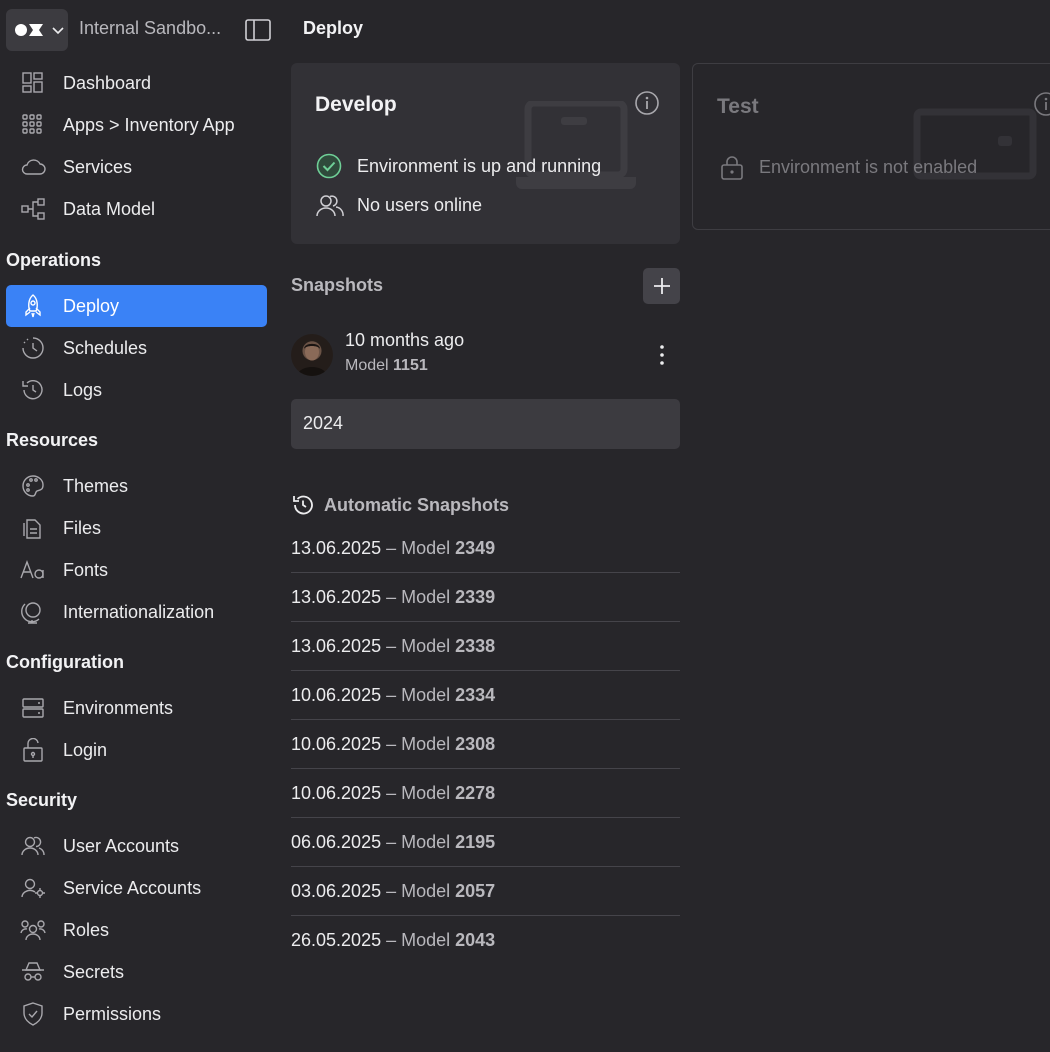 The width and height of the screenshot is (1050, 1052). Describe the element at coordinates (107, 83) in the screenshot. I see `sidebar-item-label: Dashboard` at that location.